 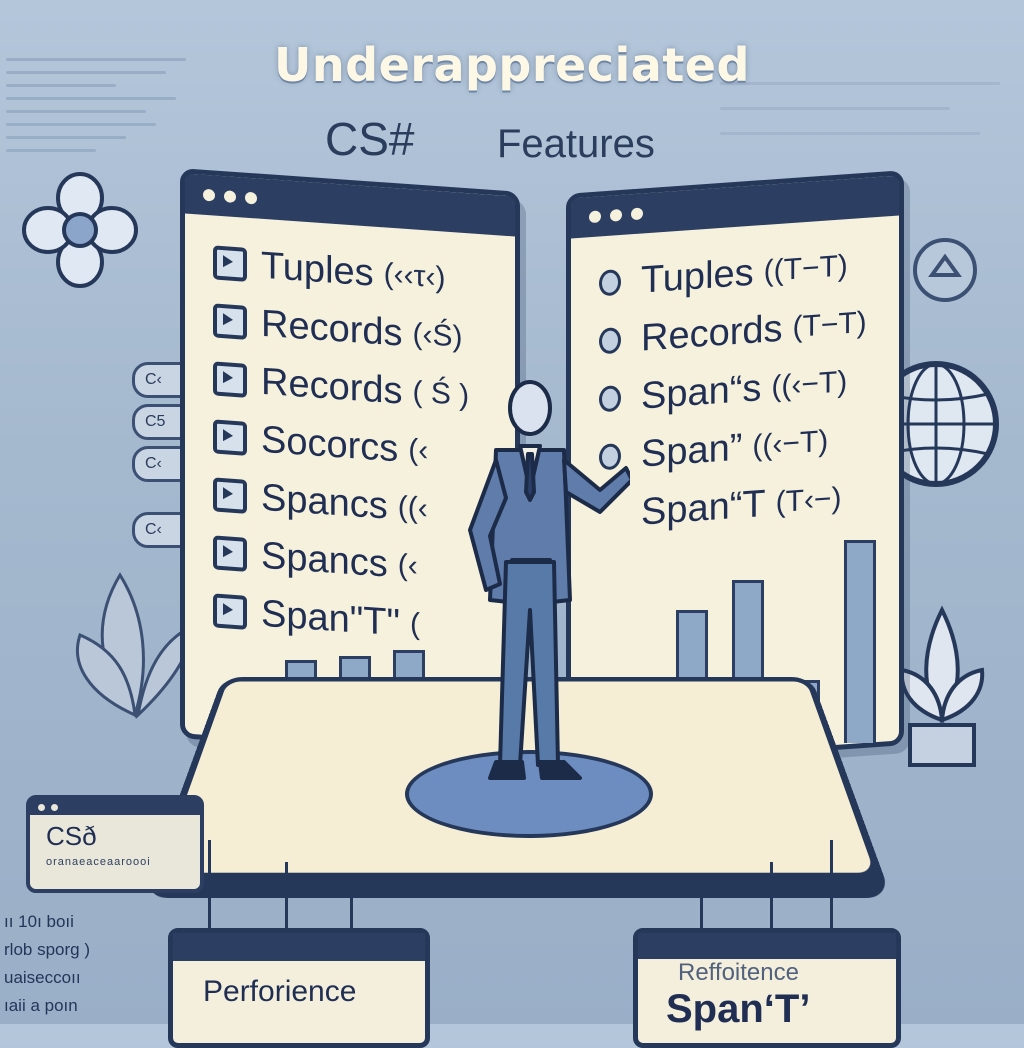 I want to click on presenter-figure, so click(x=549, y=580).